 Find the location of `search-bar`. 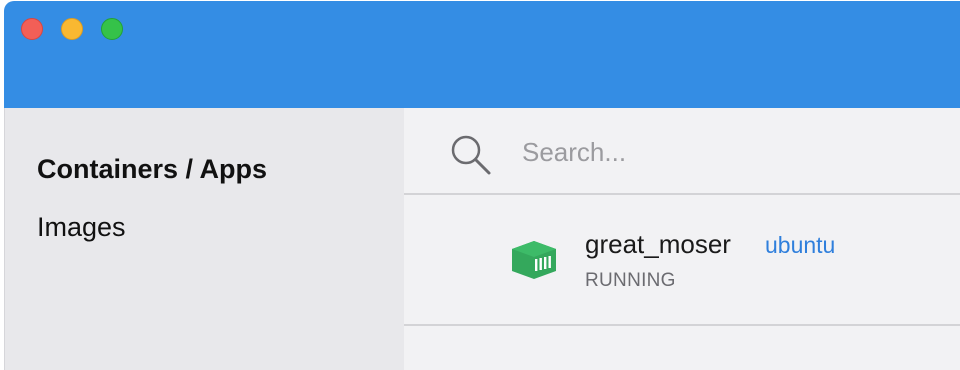

search-bar is located at coordinates (682, 151).